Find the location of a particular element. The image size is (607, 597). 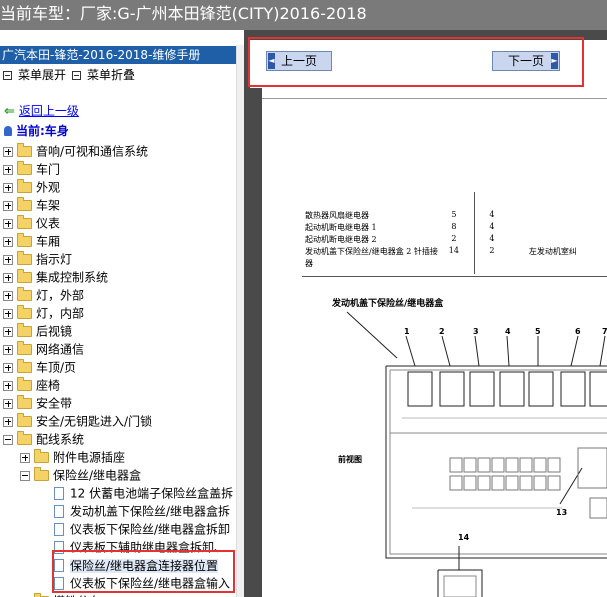

tree-subitem: 附件电源插座 is located at coordinates (72, 457).